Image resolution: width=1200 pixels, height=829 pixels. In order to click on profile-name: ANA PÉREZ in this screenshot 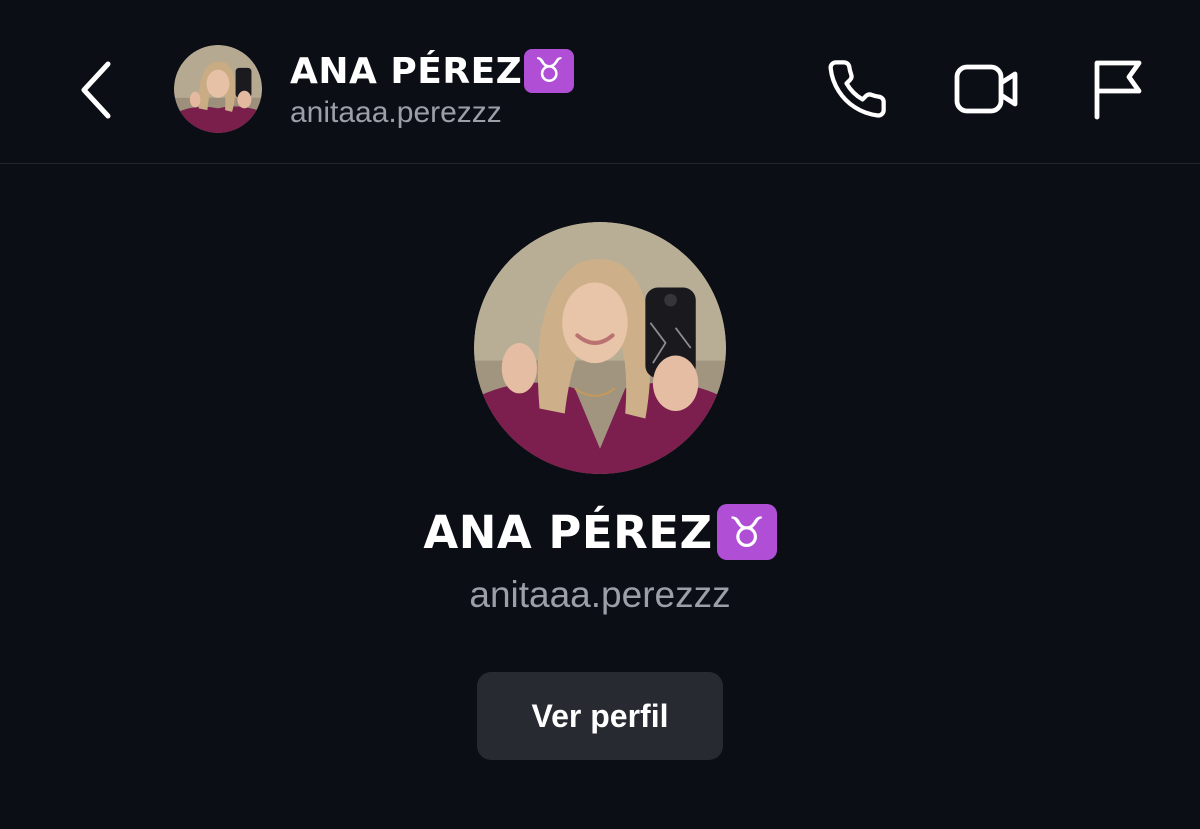, I will do `click(568, 532)`.